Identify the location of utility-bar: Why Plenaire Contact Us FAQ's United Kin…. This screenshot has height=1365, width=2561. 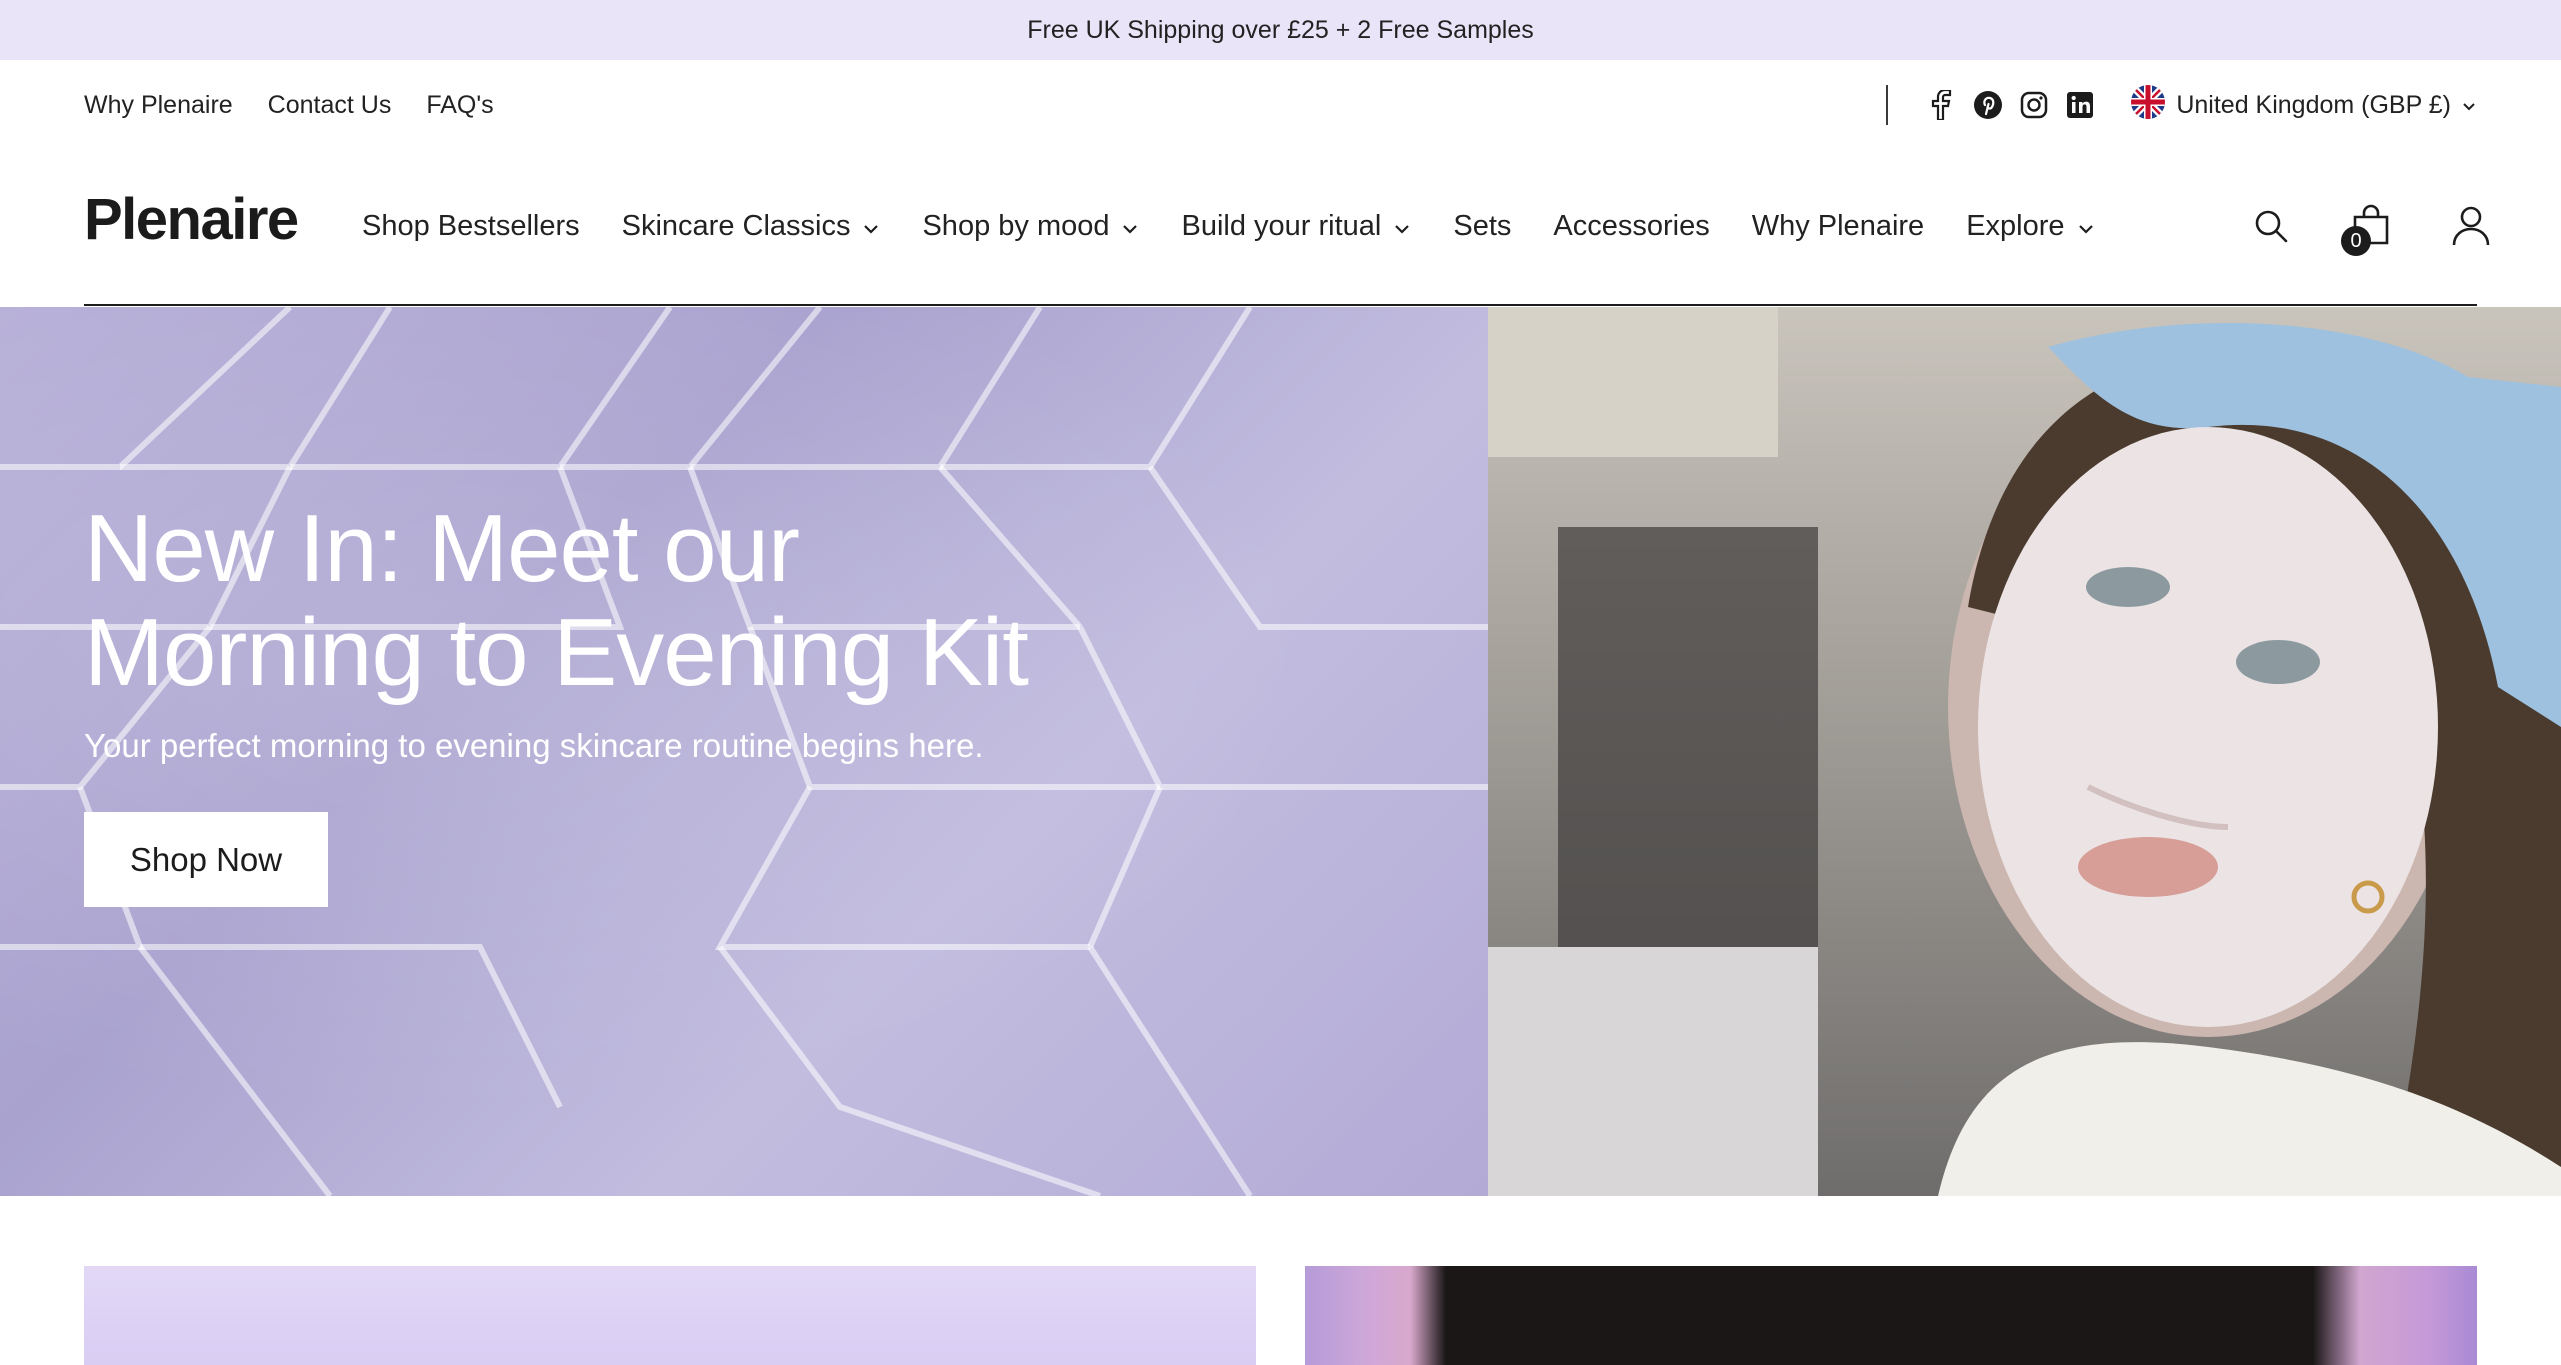
(1280, 105).